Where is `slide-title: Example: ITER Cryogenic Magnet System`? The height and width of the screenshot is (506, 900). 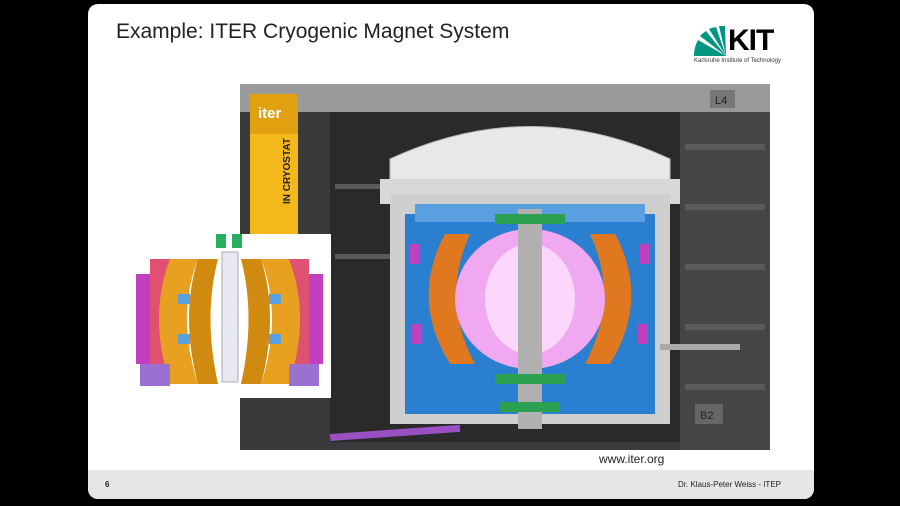 slide-title: Example: ITER Cryogenic Magnet System is located at coordinates (313, 31).